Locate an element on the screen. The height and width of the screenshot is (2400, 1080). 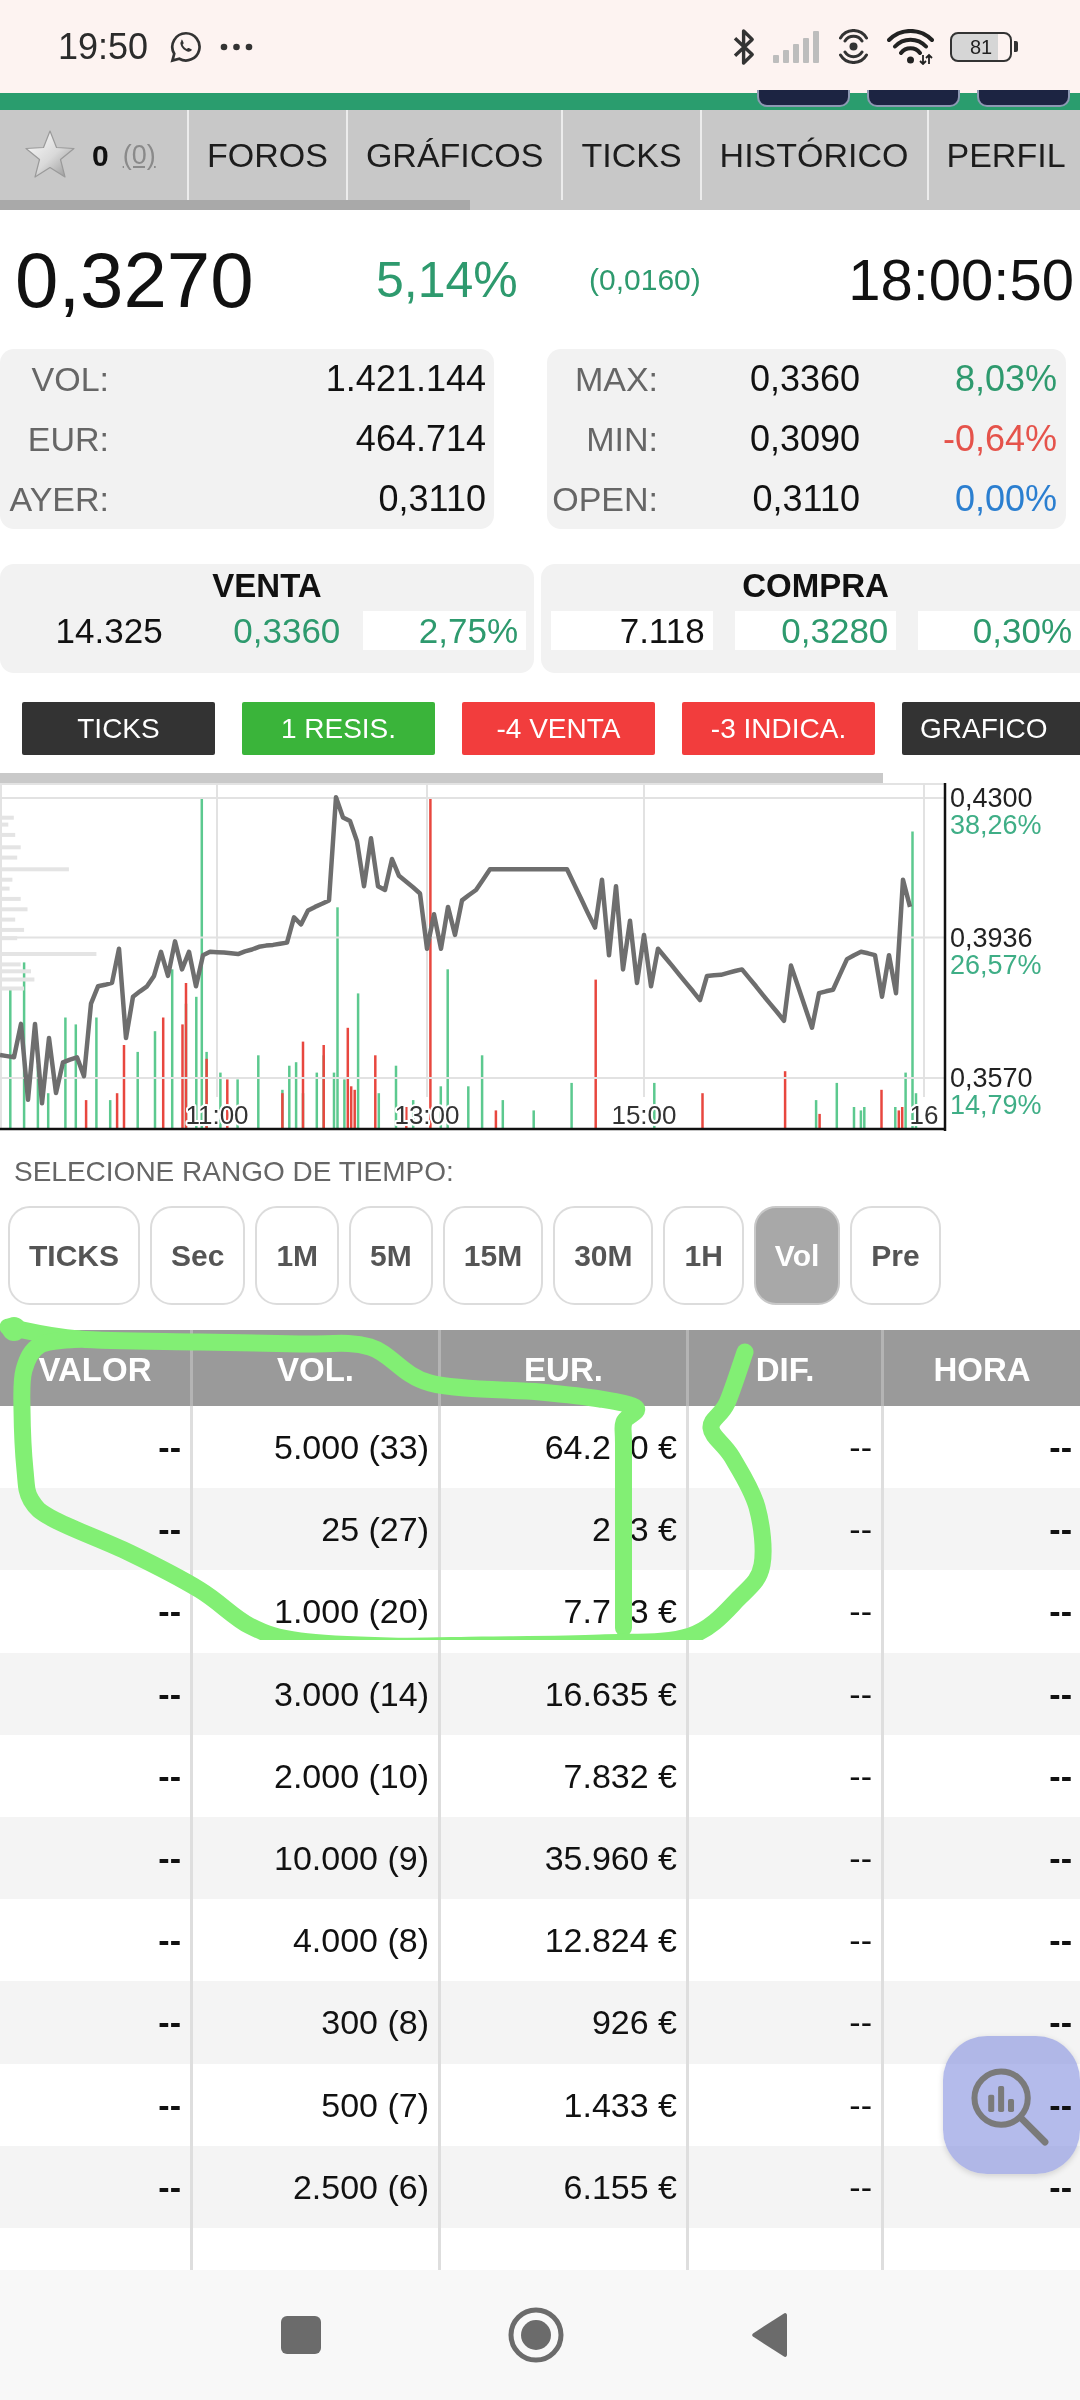
table-cell: 4.000 (8) is located at coordinates (360, 1940).